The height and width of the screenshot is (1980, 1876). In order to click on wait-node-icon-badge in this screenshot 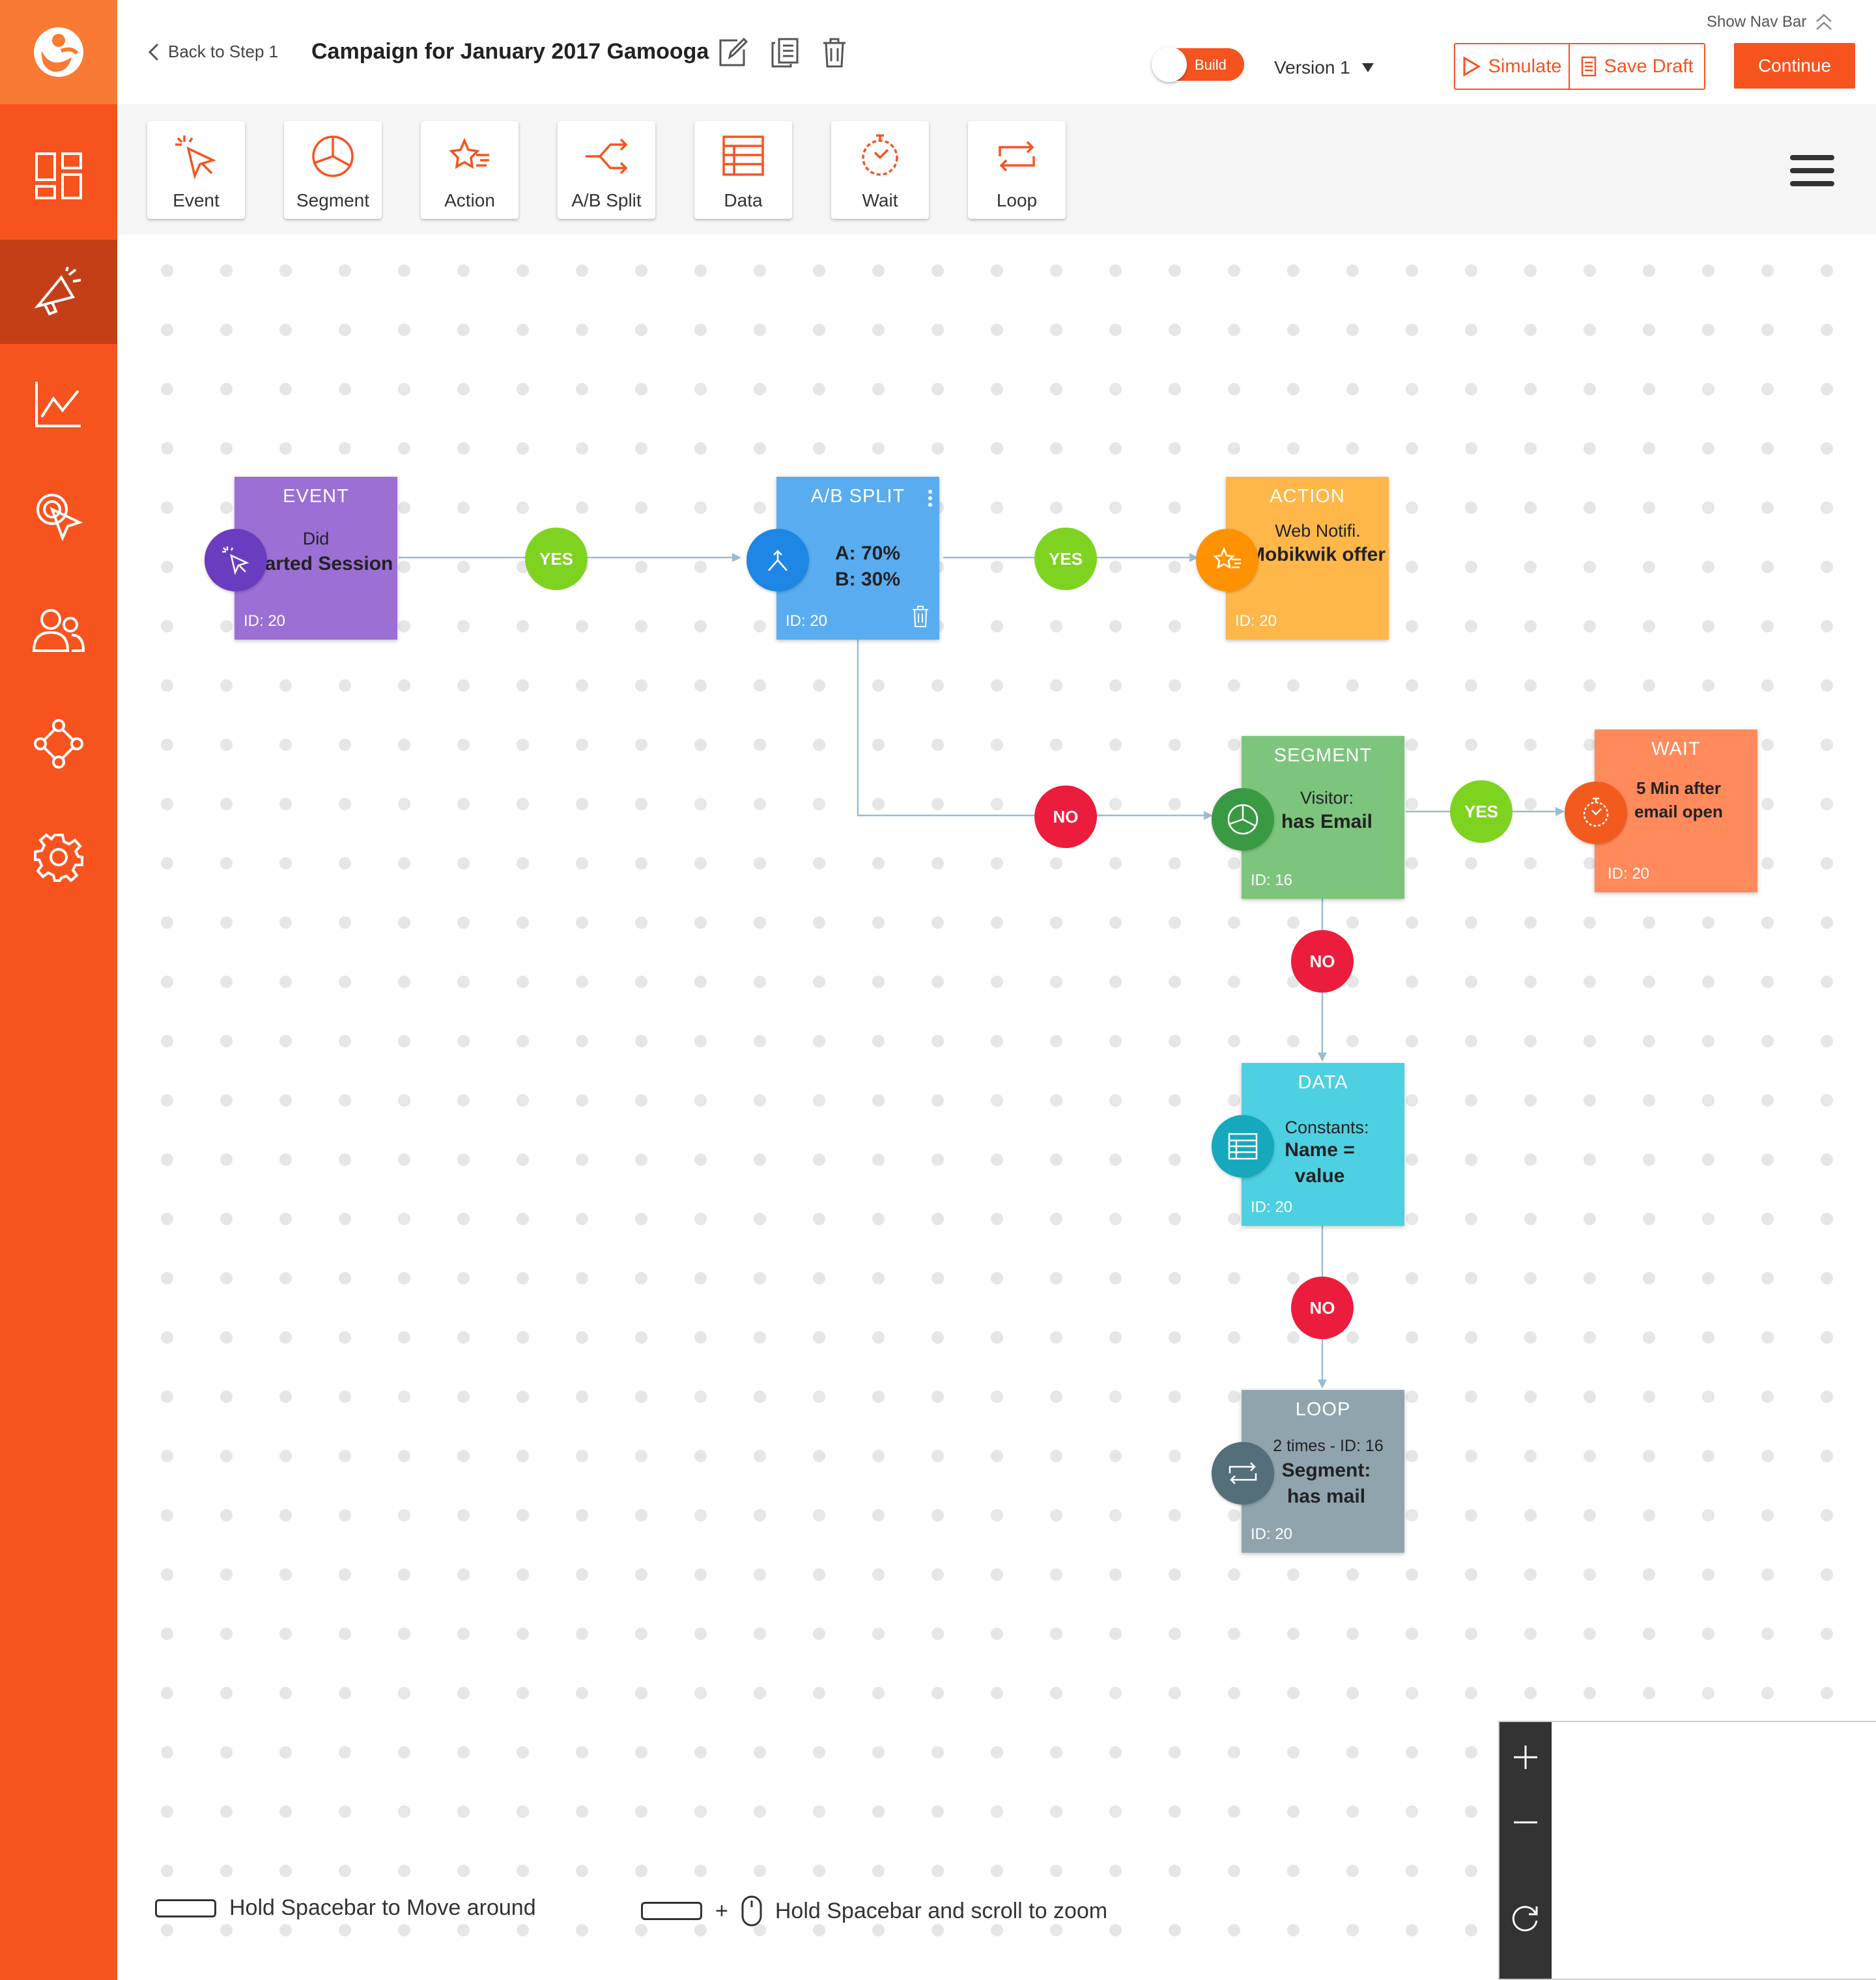, I will do `click(1596, 813)`.